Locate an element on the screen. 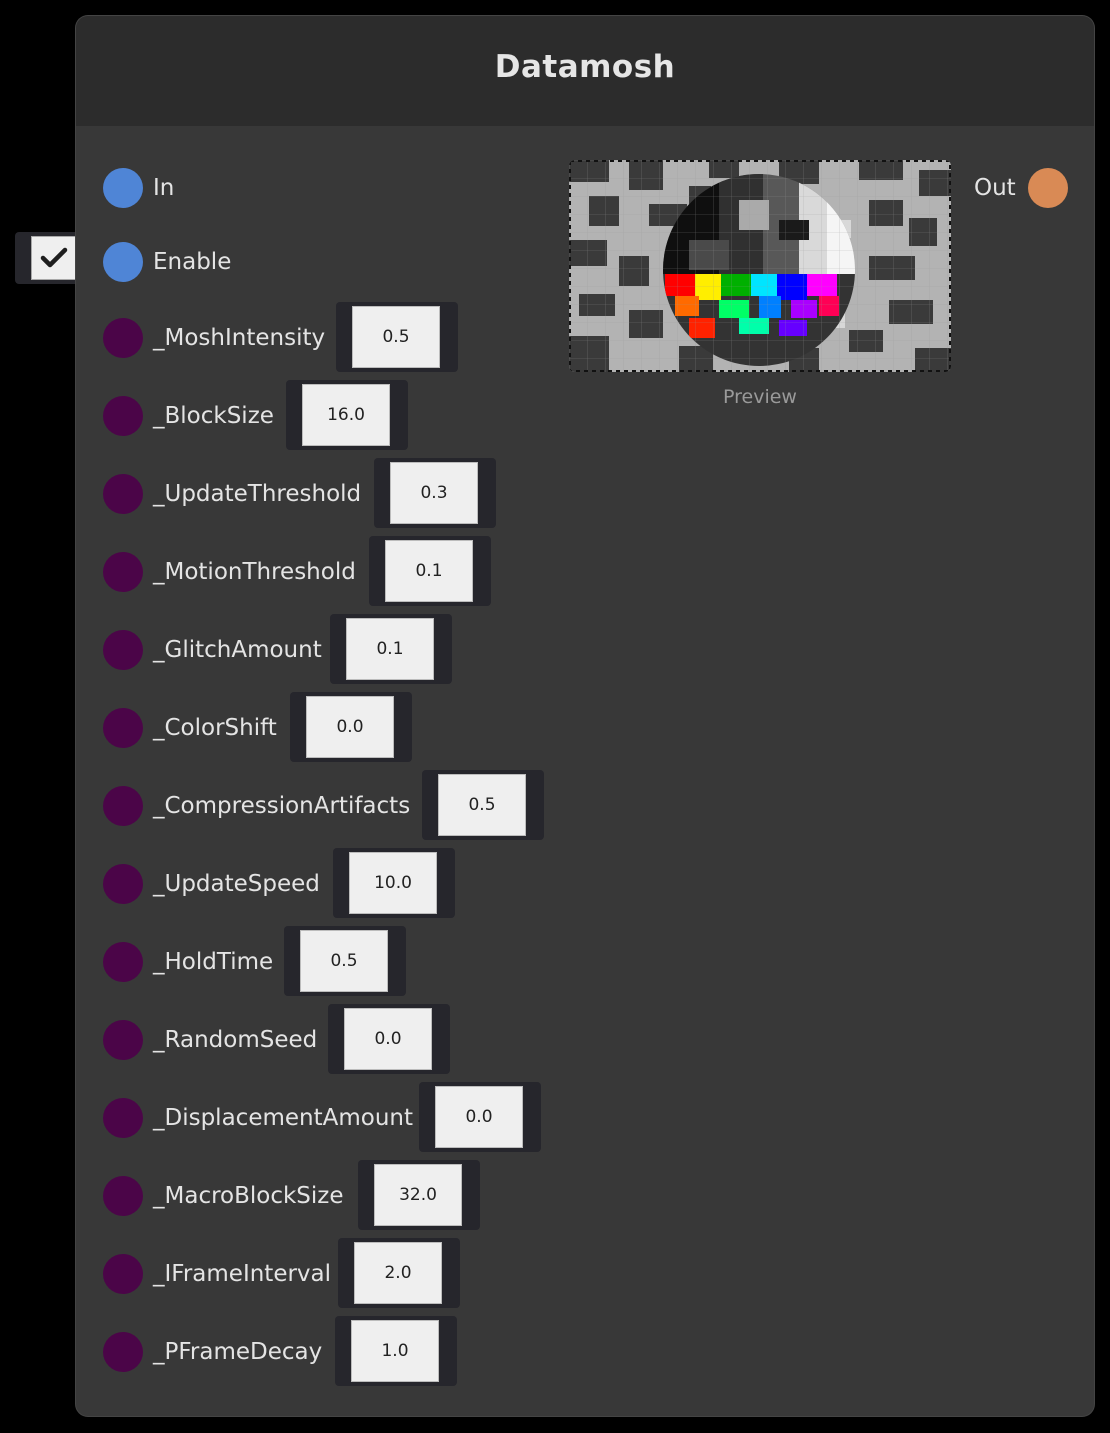 The image size is (1110, 1433). param-label: _IFrameInterval is located at coordinates (242, 1274).